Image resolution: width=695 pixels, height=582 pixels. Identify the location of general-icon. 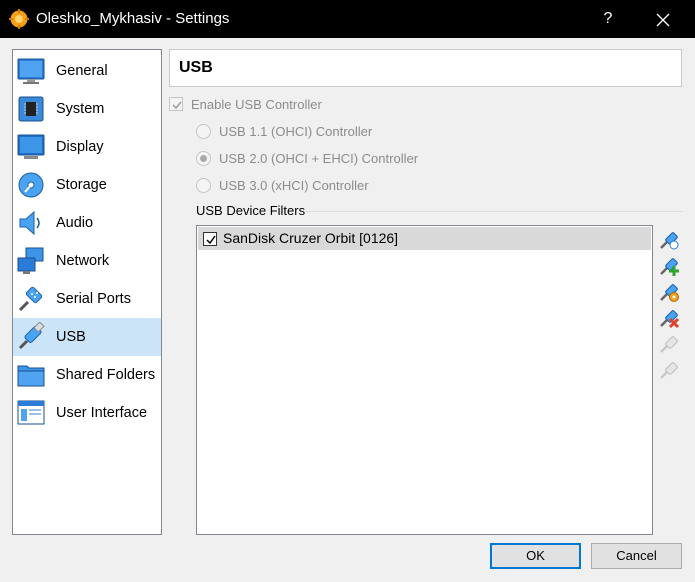
(31, 71).